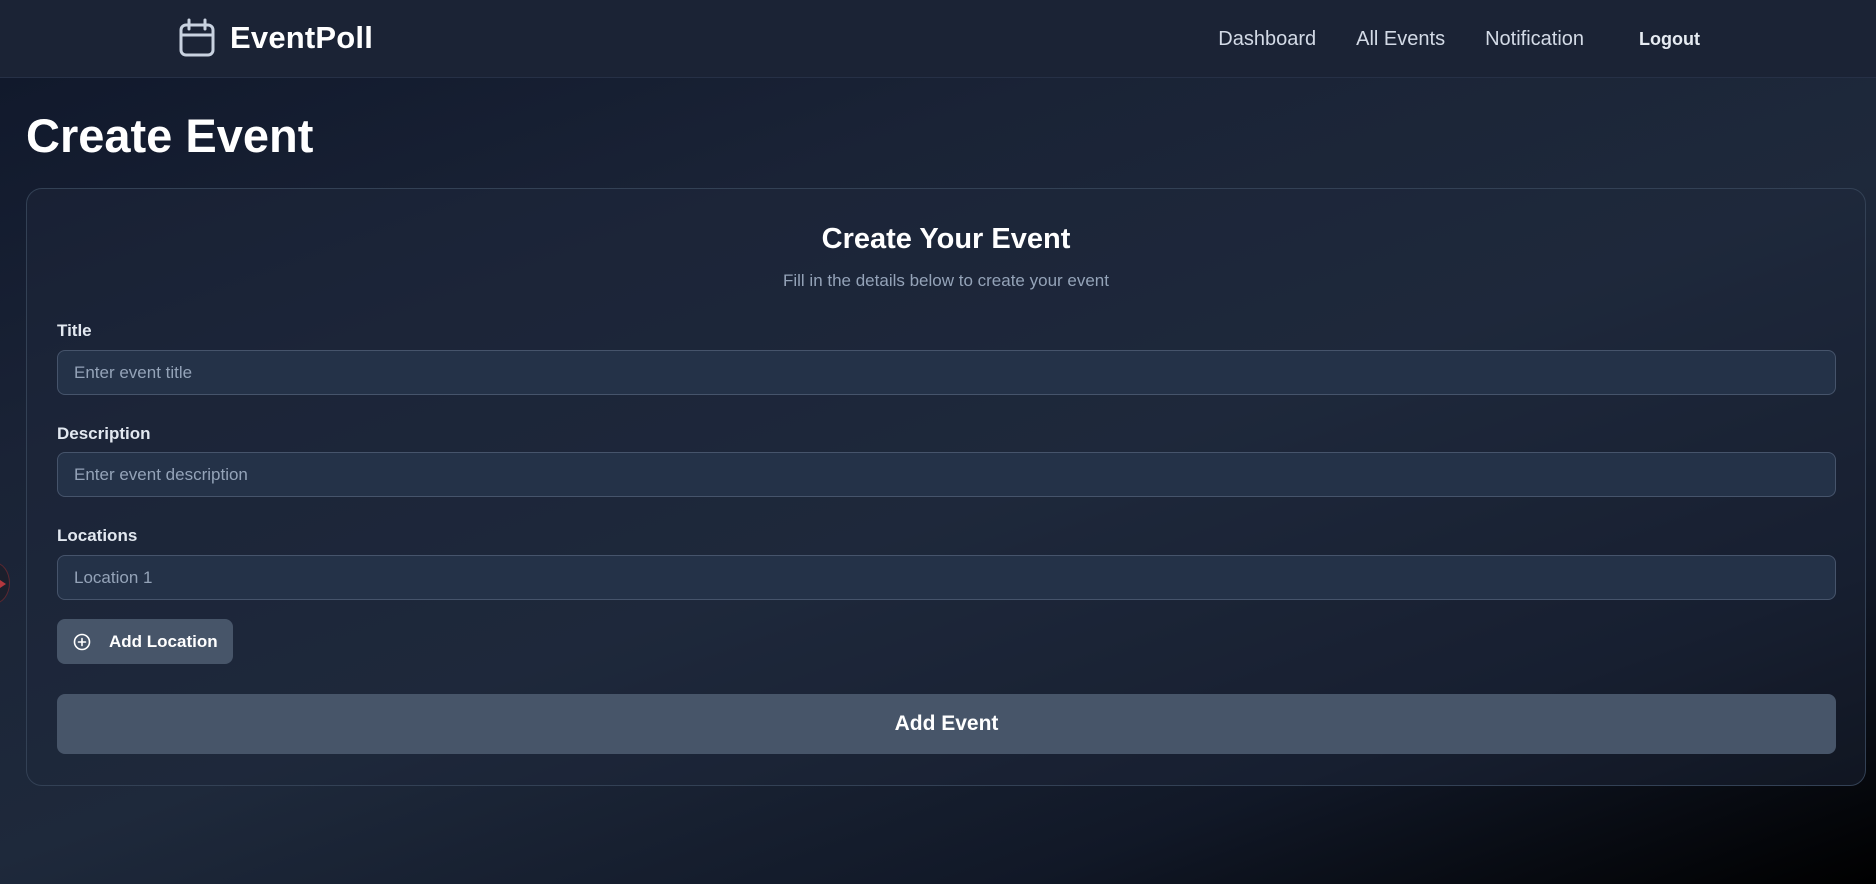 The height and width of the screenshot is (884, 1876). I want to click on description-input, so click(946, 474).